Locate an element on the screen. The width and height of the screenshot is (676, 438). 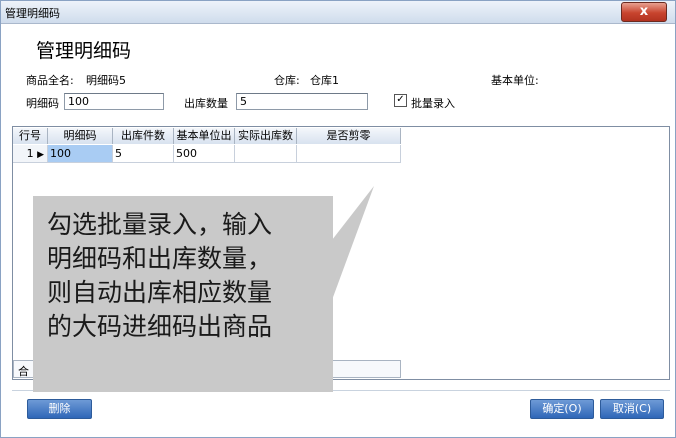
ok-button: 确定(O) is located at coordinates (562, 409).